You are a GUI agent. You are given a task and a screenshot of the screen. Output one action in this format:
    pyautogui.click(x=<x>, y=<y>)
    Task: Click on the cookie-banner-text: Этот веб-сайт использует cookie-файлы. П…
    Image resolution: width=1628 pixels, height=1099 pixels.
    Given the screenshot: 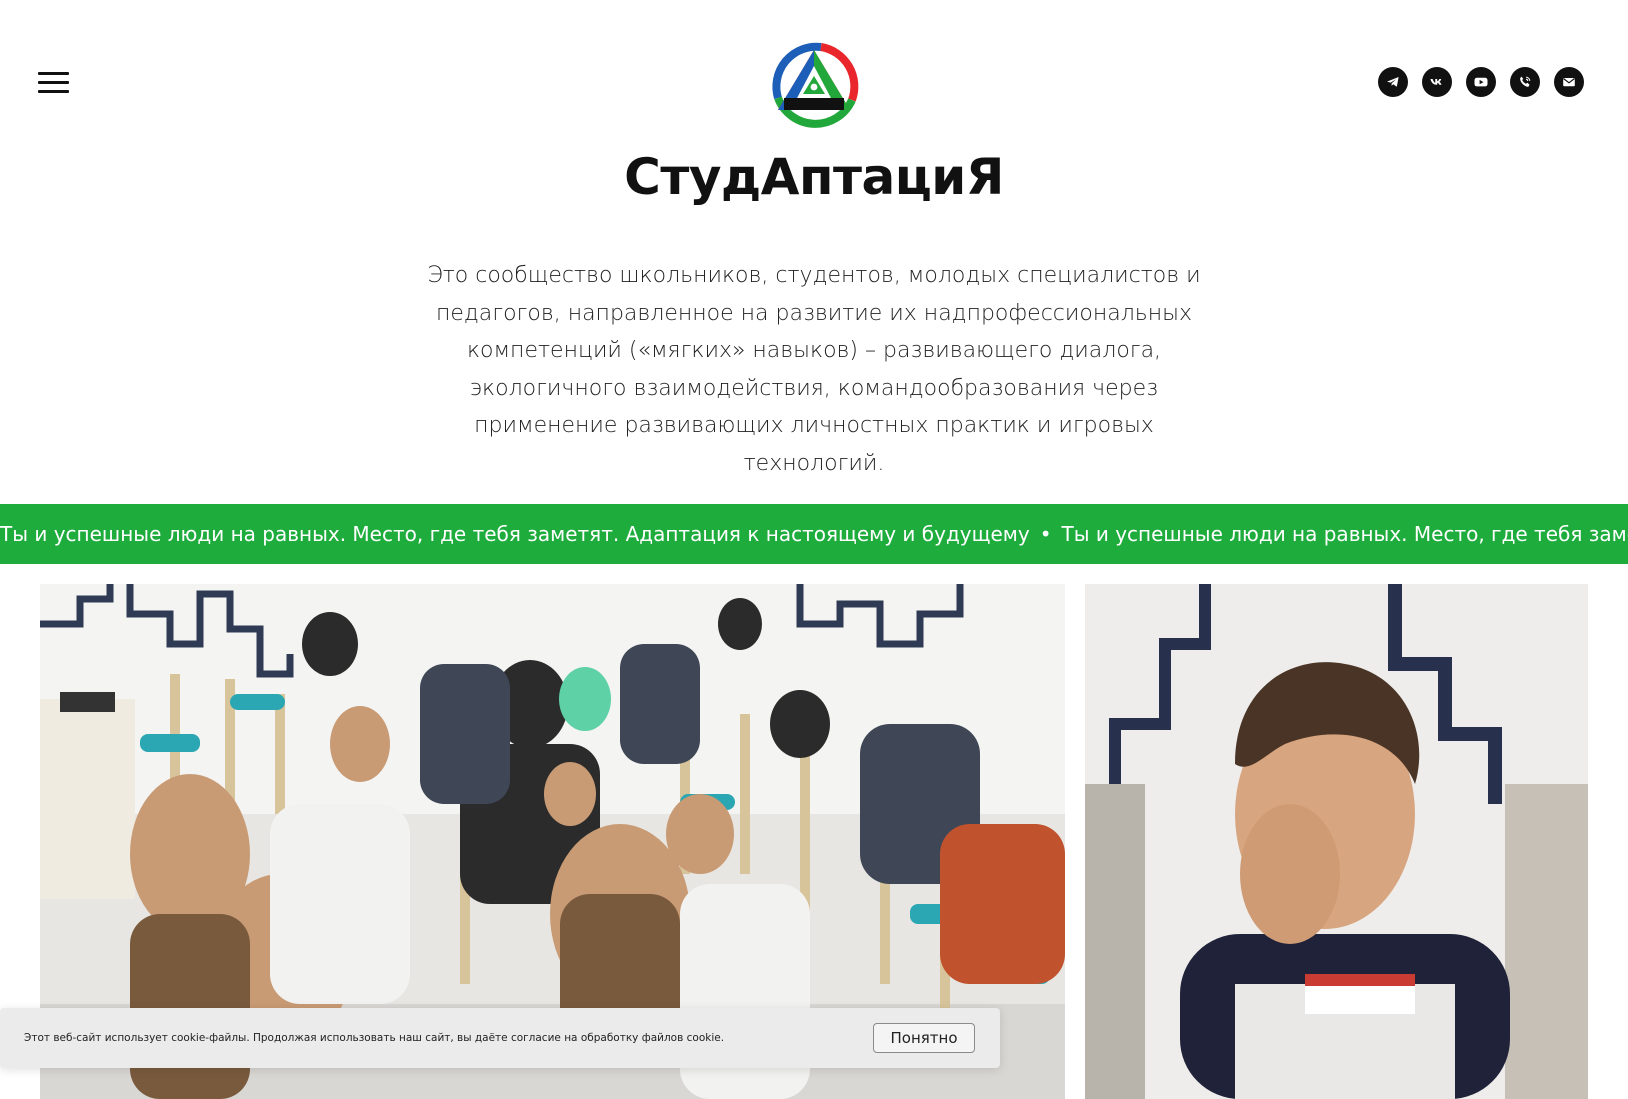 What is the action you would take?
    pyautogui.click(x=374, y=1038)
    